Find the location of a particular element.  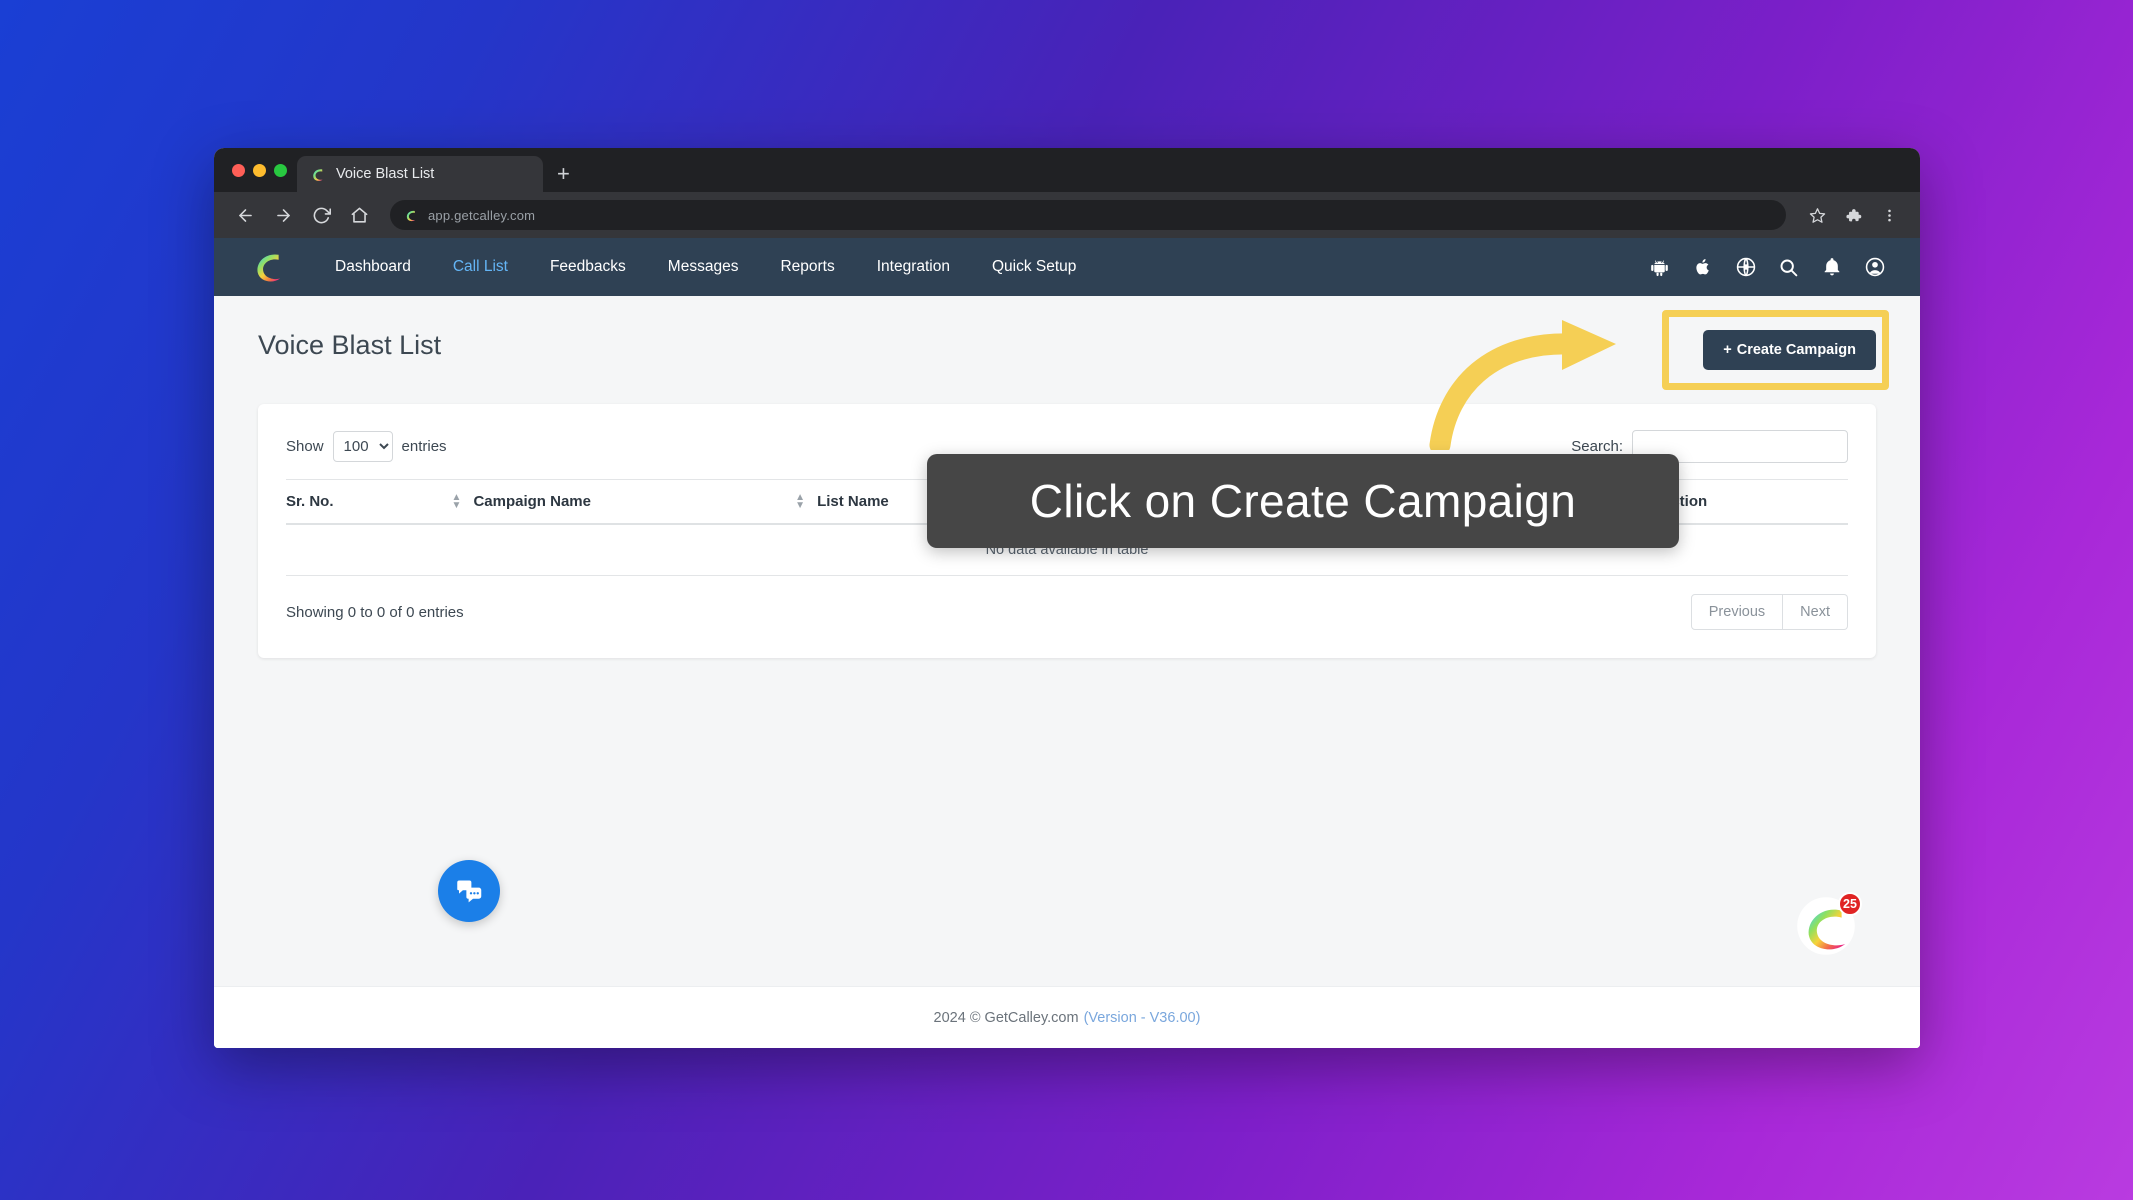

forward-arrow-icon is located at coordinates (283, 215).